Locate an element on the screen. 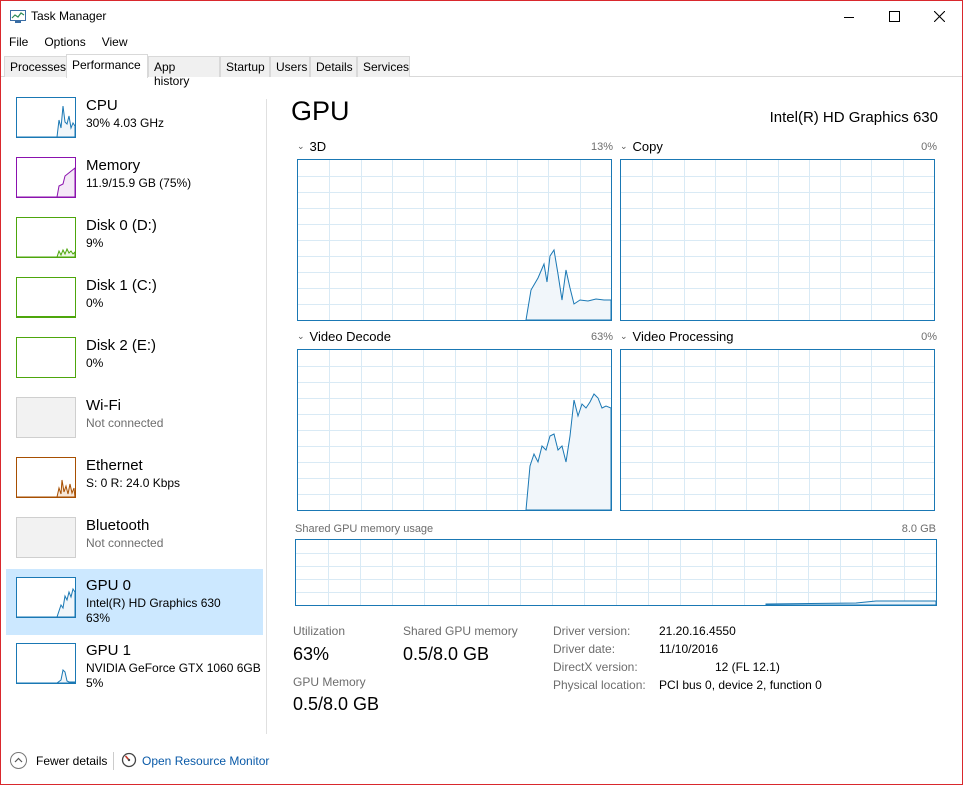 This screenshot has height=785, width=963. memory-thumbnail-graph is located at coordinates (46, 177).